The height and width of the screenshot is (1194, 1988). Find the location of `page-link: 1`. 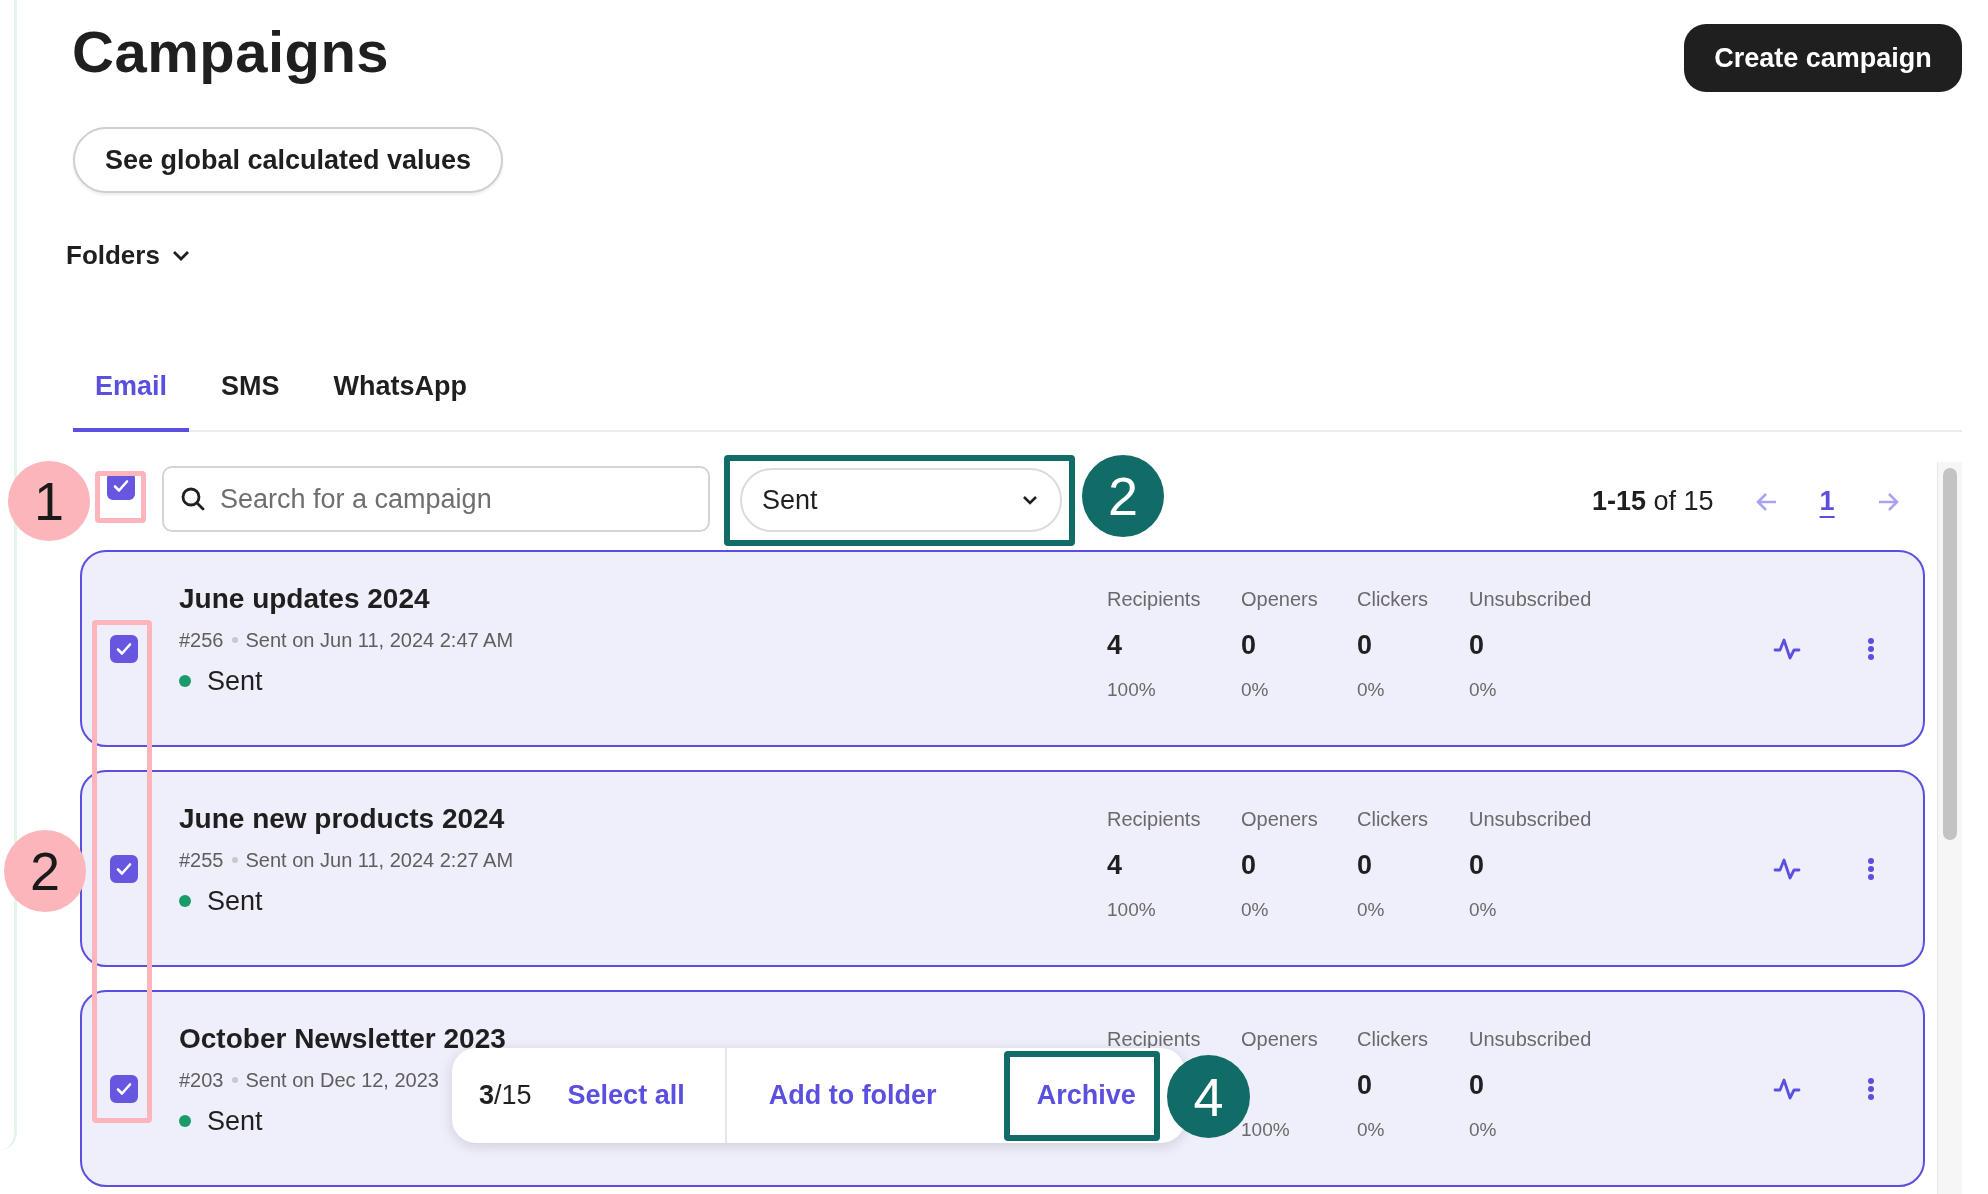

page-link: 1 is located at coordinates (1827, 501).